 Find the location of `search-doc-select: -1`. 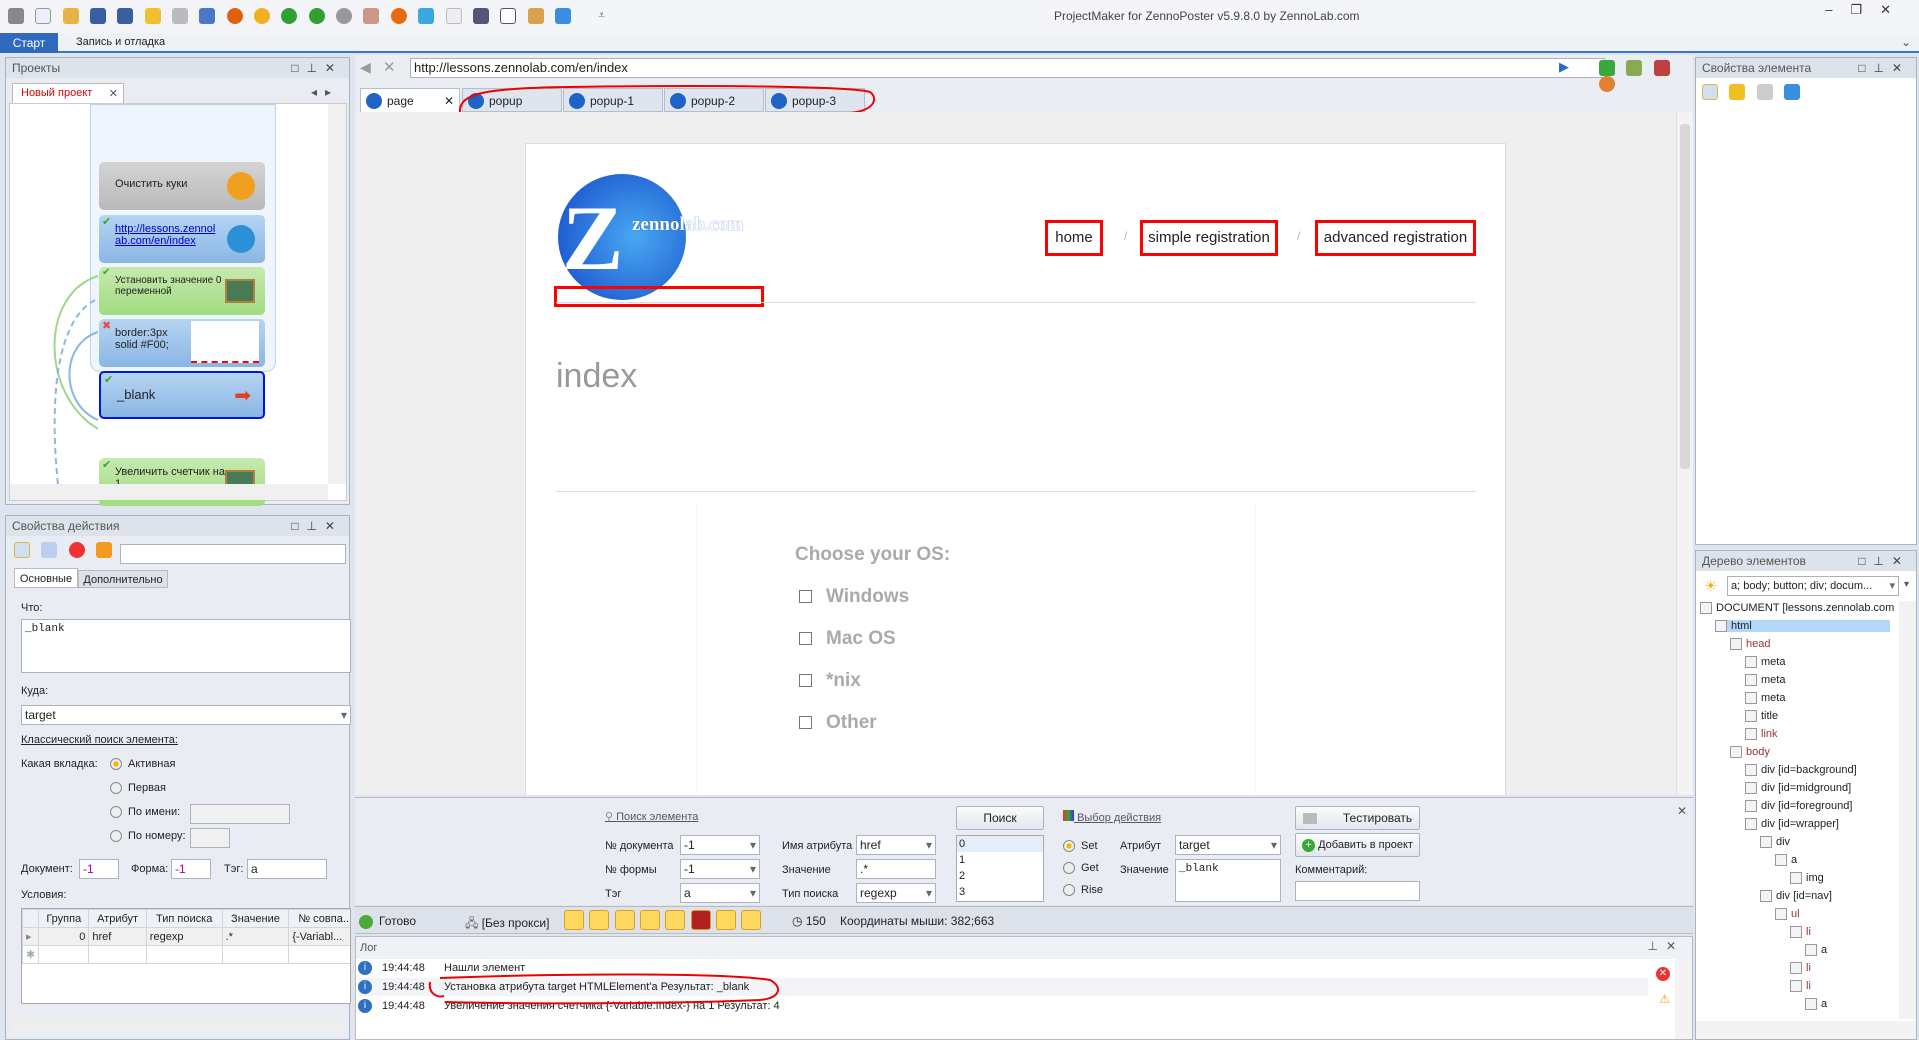

search-doc-select: -1 is located at coordinates (720, 845).